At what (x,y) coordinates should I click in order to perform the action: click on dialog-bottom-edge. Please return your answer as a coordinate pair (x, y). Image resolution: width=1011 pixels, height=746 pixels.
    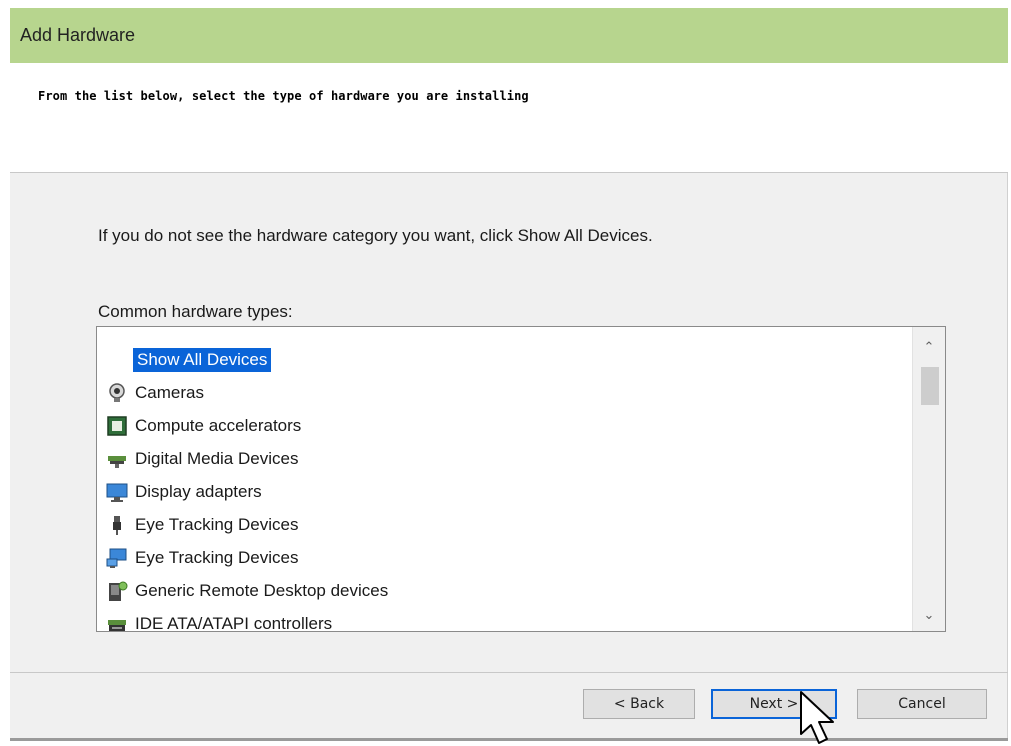
    Looking at the image, I should click on (509, 739).